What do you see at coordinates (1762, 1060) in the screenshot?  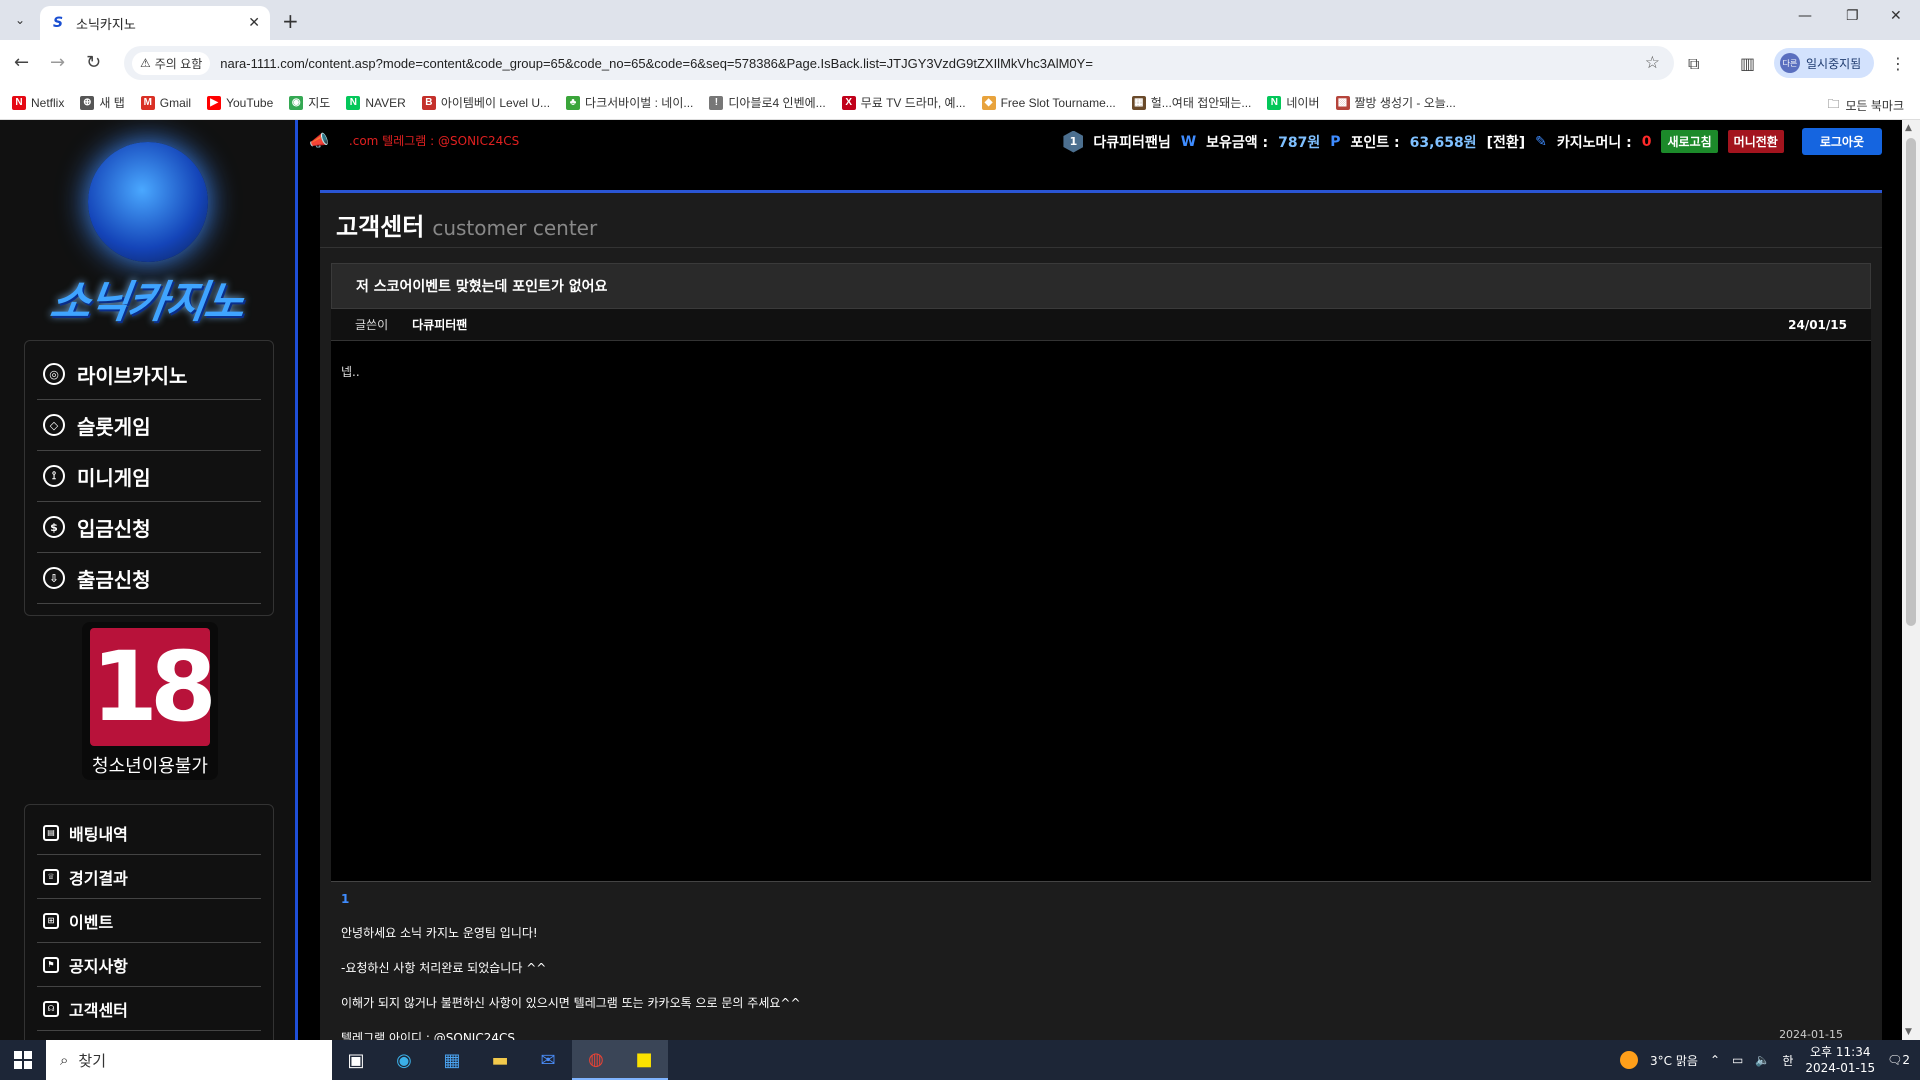 I see `volume-icon: 🔈` at bounding box center [1762, 1060].